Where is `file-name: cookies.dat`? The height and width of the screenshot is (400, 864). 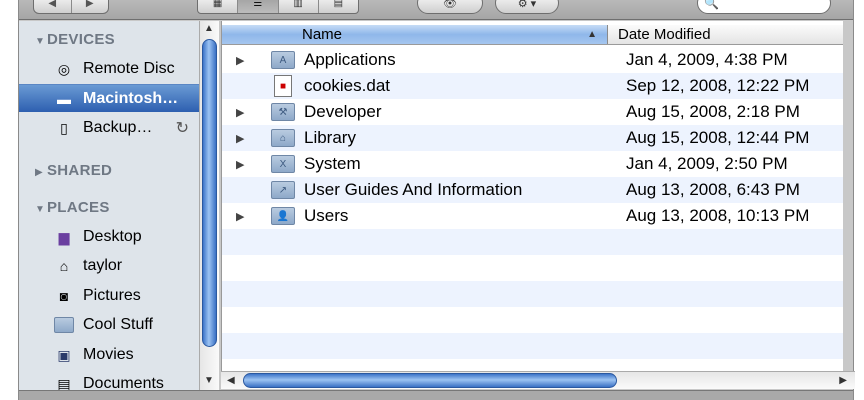 file-name: cookies.dat is located at coordinates (347, 85).